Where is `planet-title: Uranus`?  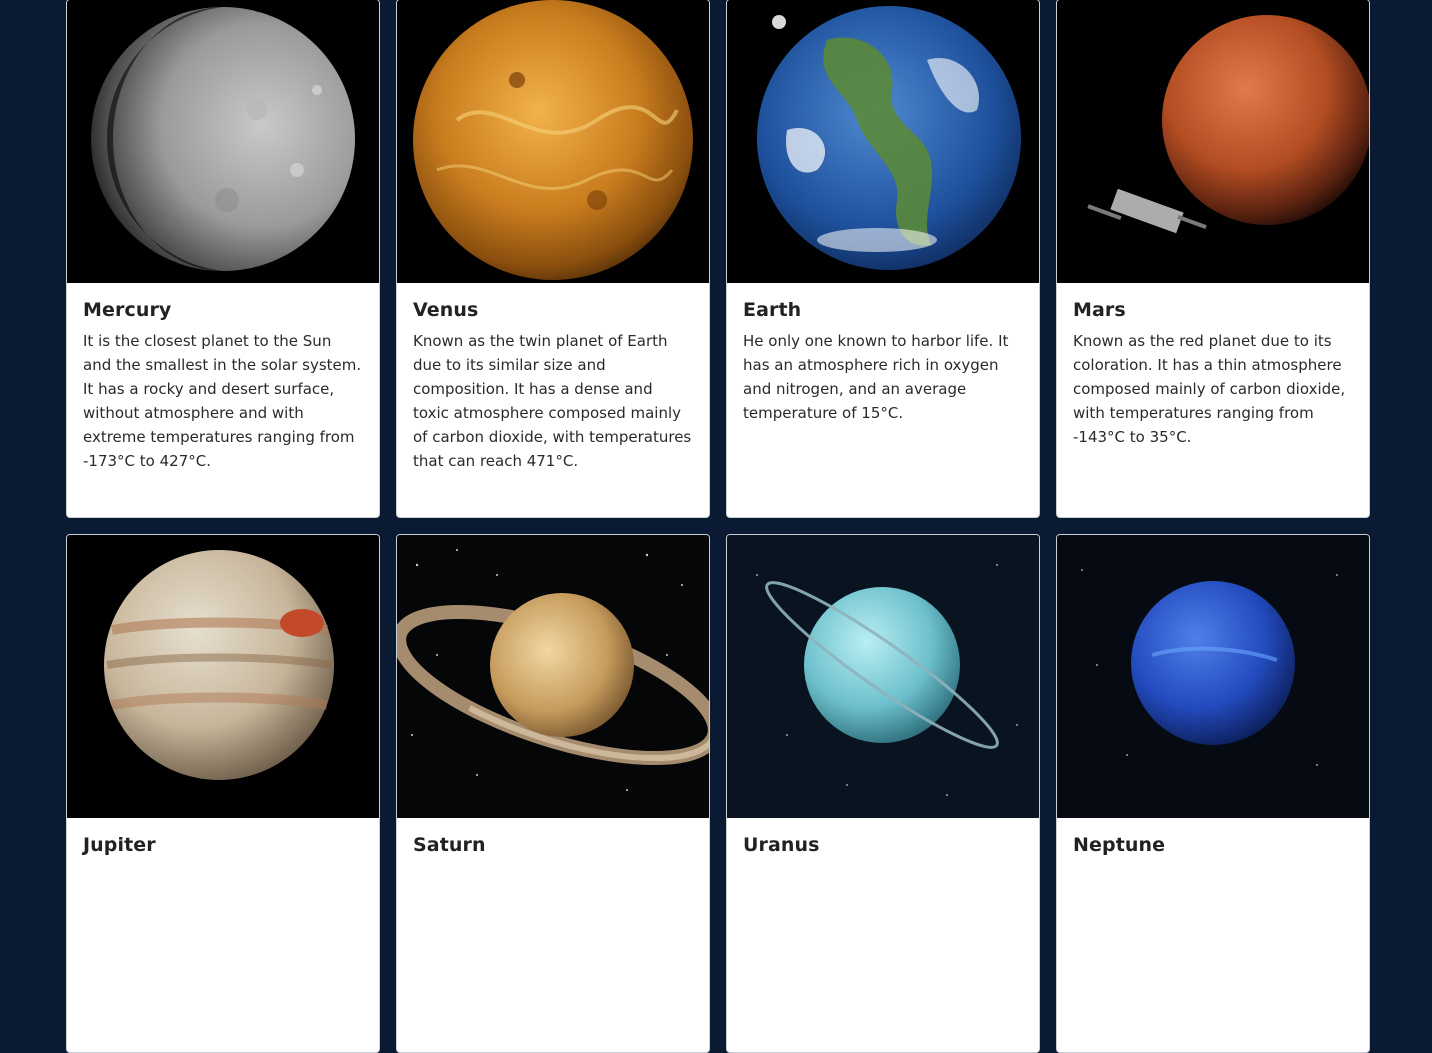
planet-title: Uranus is located at coordinates (781, 845).